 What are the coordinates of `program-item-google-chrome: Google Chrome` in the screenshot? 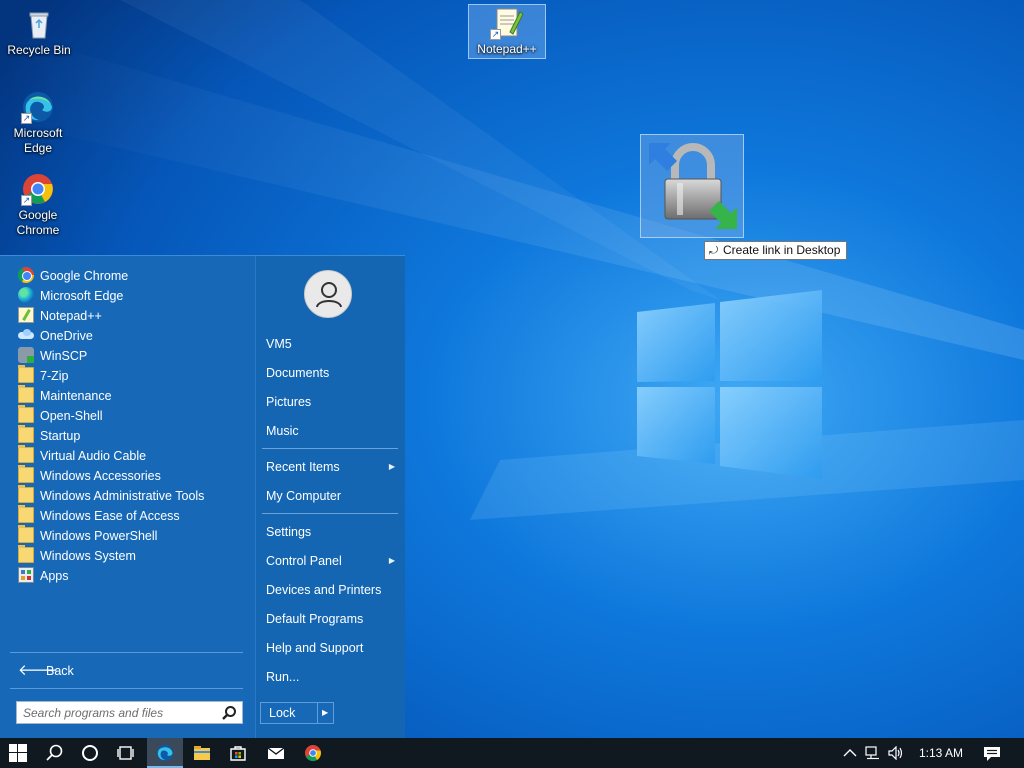 It's located at (127, 276).